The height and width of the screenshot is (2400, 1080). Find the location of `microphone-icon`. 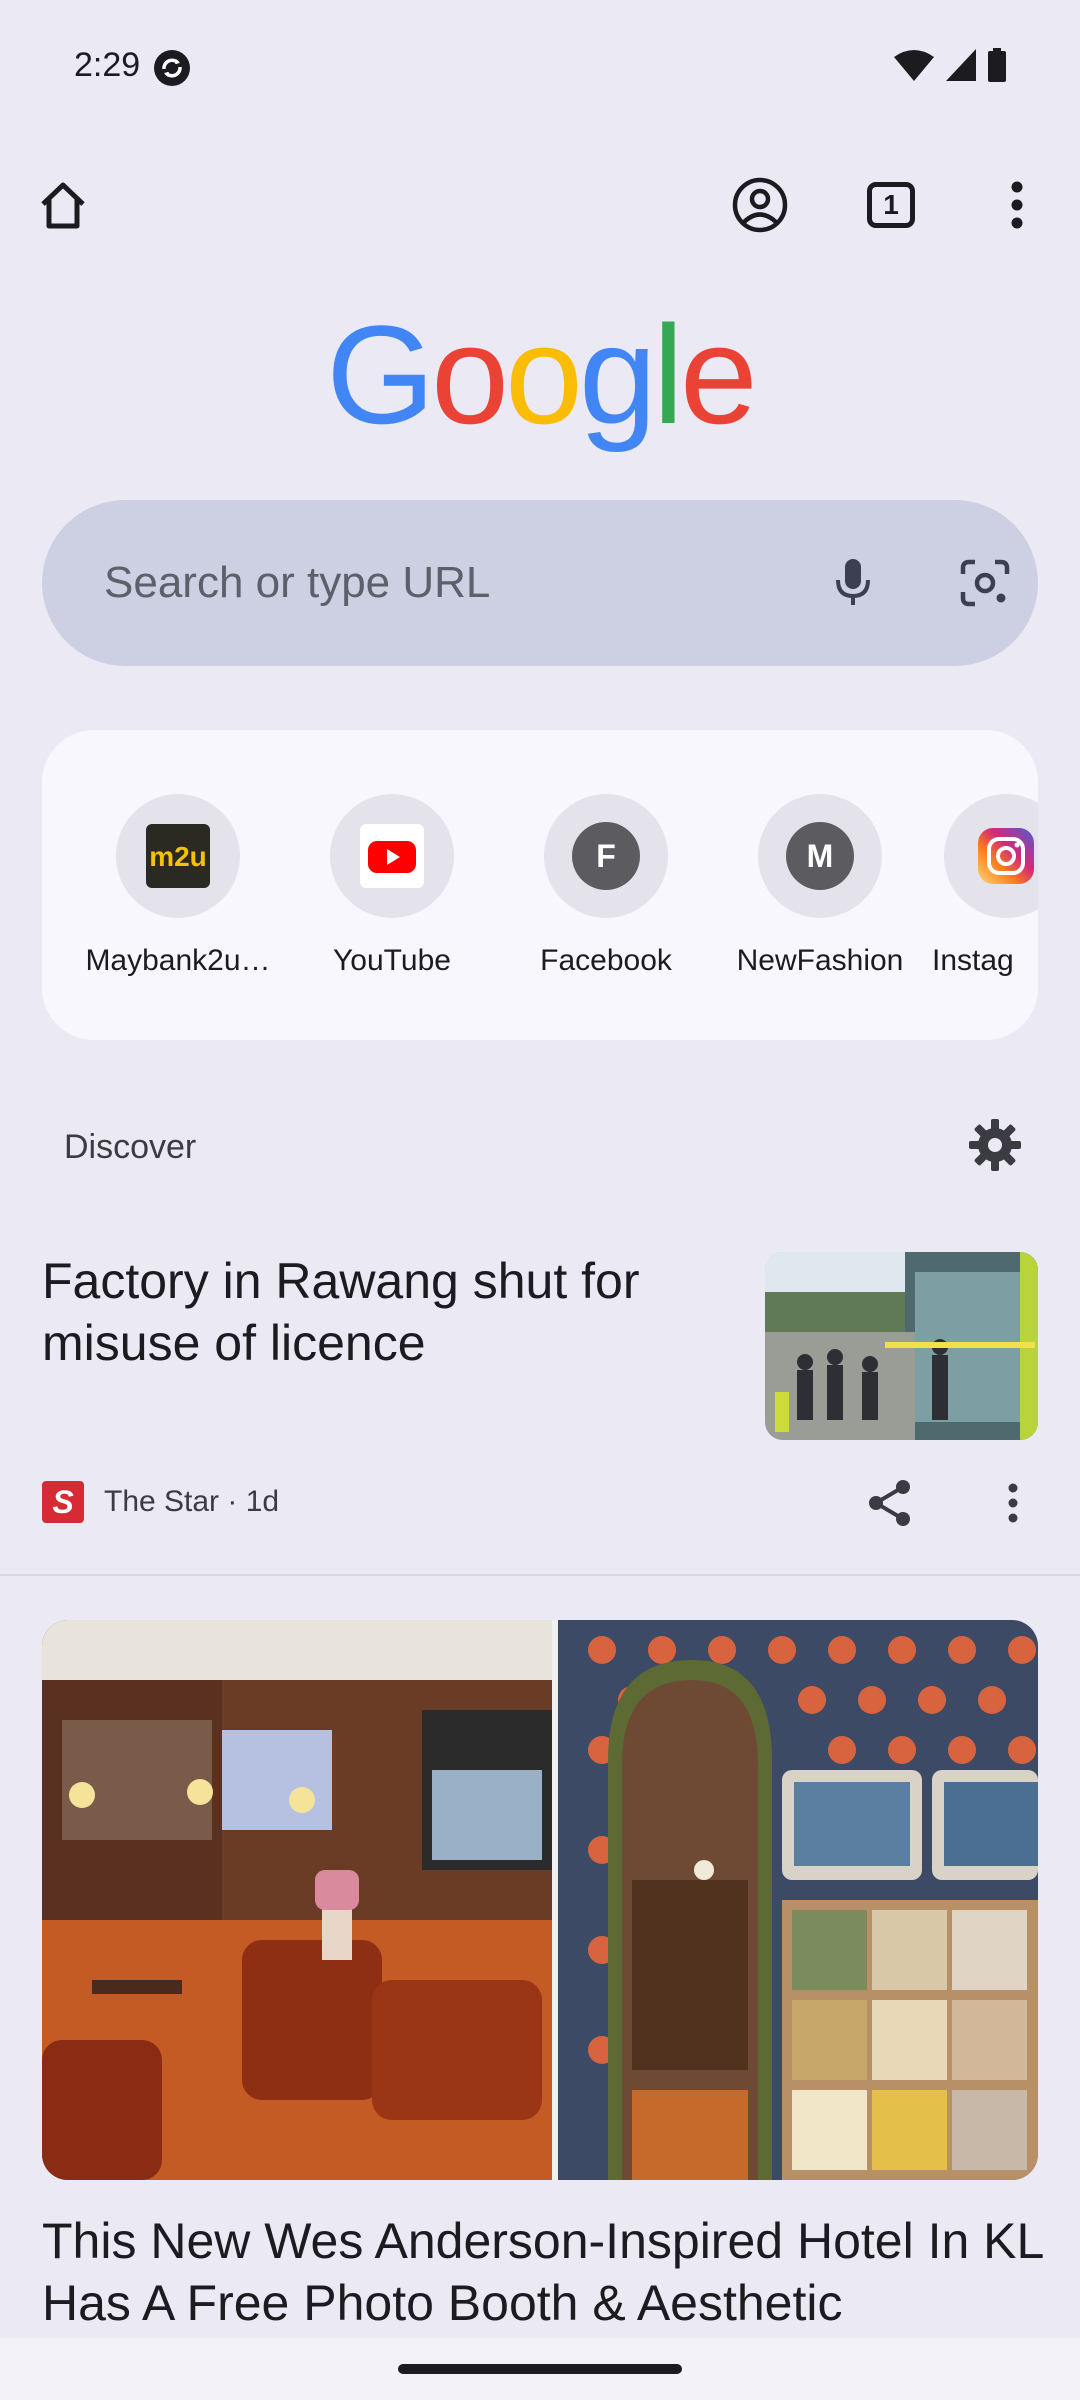

microphone-icon is located at coordinates (853, 582).